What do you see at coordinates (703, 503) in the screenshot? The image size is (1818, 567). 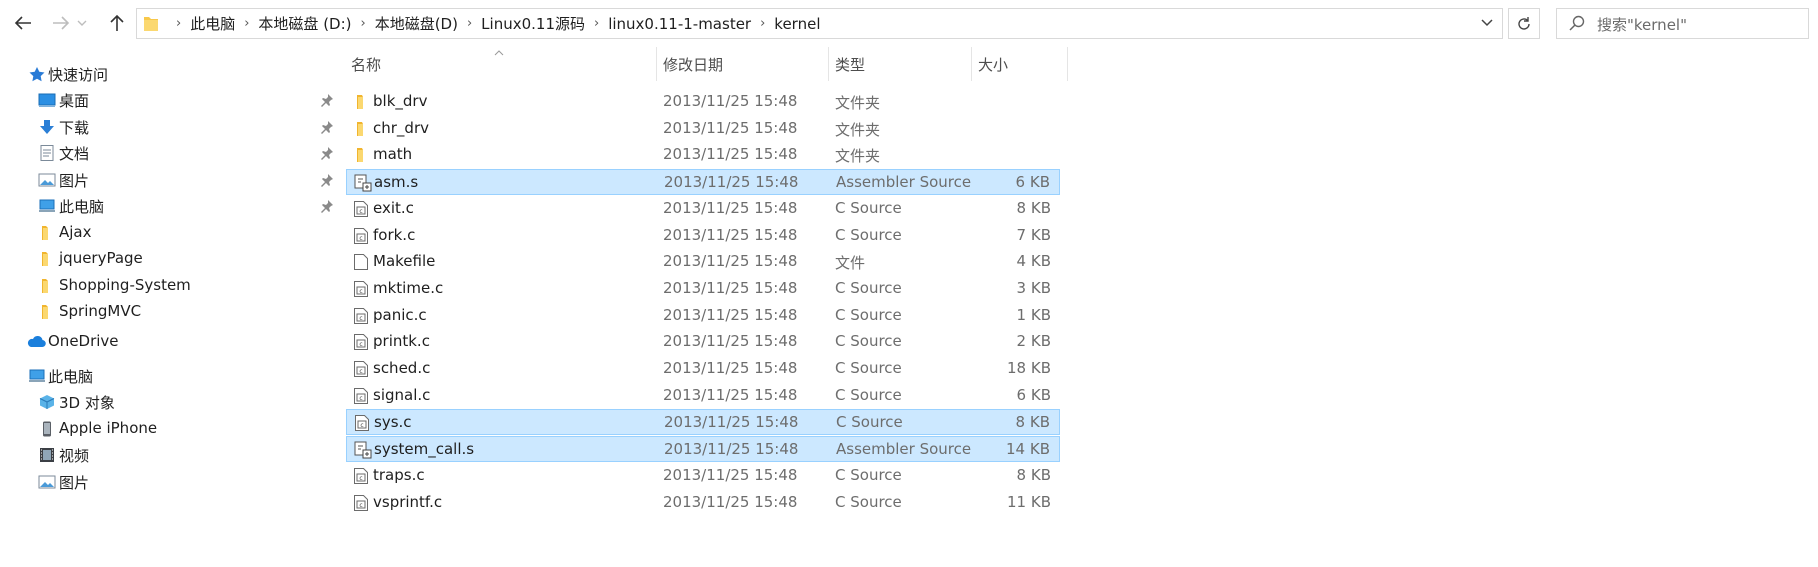 I see `file-row: c vsprintf.c 2013/11/25 15:48 C Source 11 KB` at bounding box center [703, 503].